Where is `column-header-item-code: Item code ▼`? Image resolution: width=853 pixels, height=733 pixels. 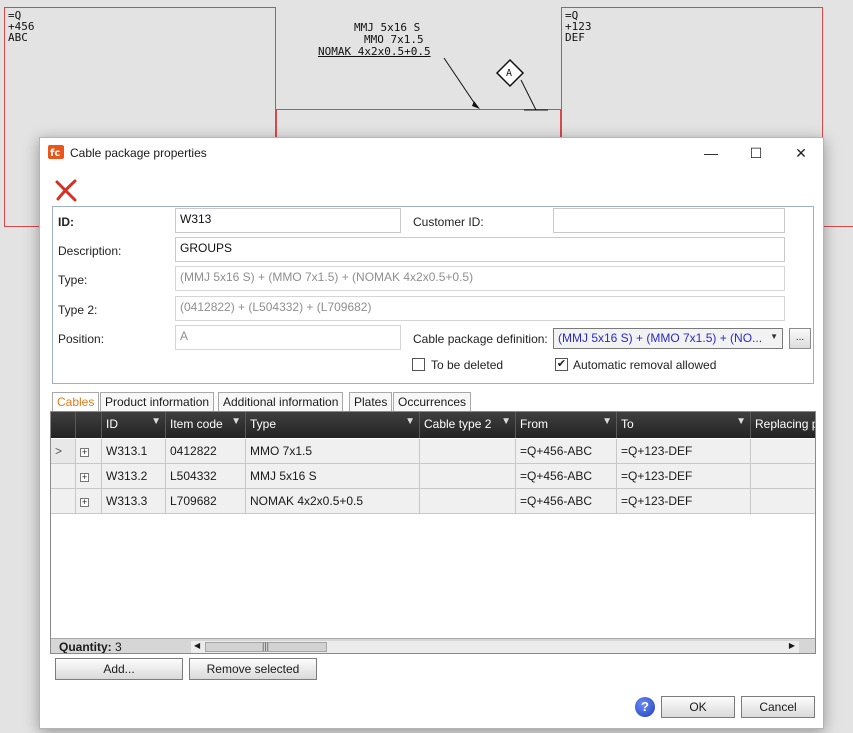 column-header-item-code: Item code ▼ is located at coordinates (206, 425).